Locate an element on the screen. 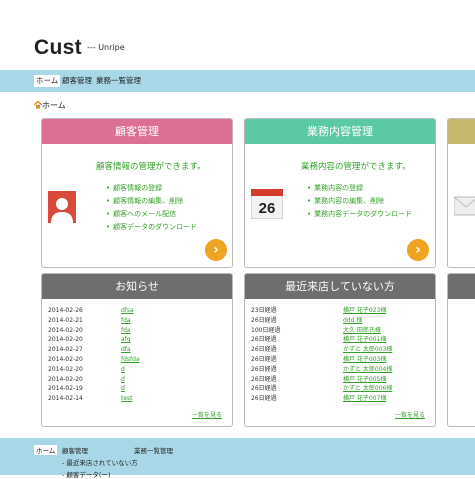 The image size is (475, 479). row-name-link: 横戸 花子003様 is located at coordinates (367, 360).